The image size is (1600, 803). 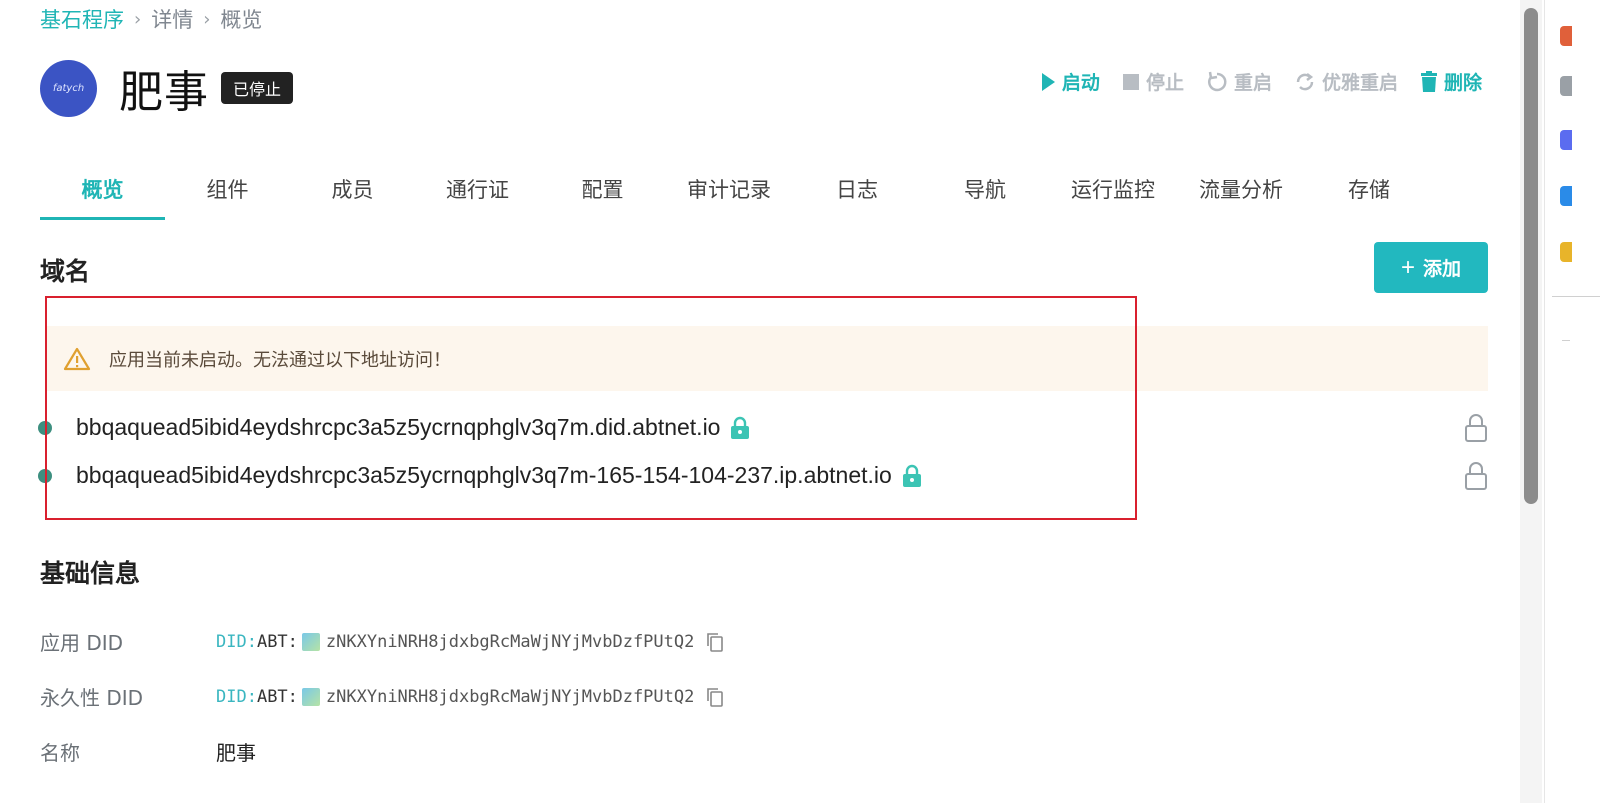 I want to click on basic-info-section-title: 基础信息, so click(x=90, y=573).